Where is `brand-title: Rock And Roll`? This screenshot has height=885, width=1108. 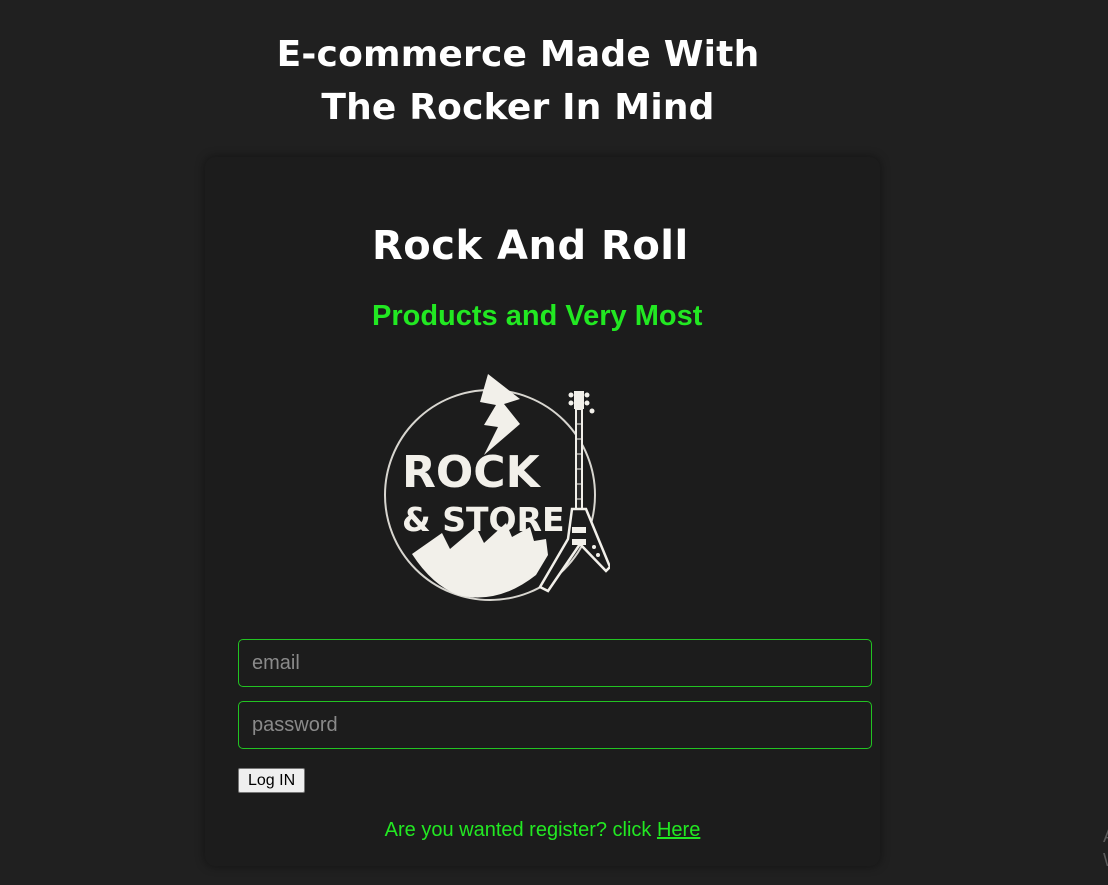
brand-title: Rock And Roll is located at coordinates (530, 246).